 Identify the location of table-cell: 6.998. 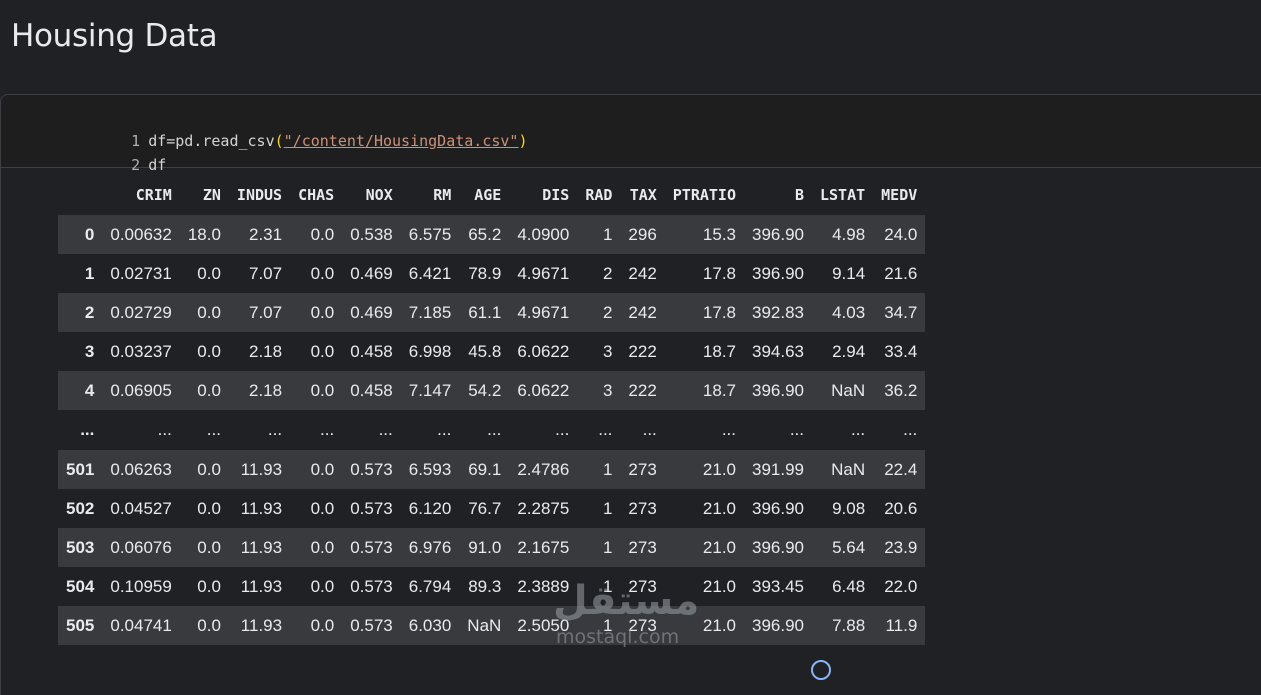
(430, 351).